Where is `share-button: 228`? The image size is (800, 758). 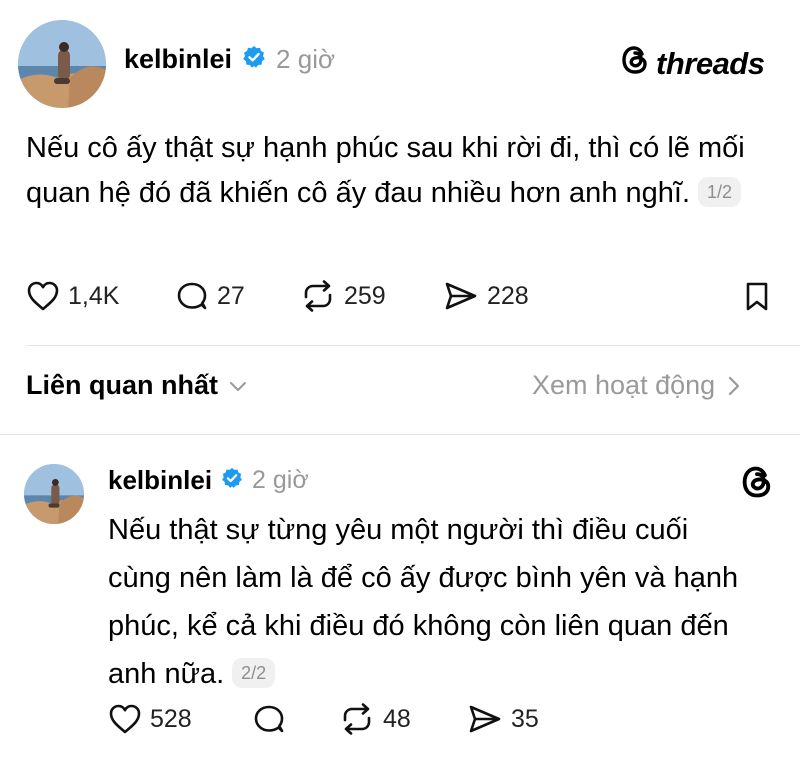 share-button: 228 is located at coordinates (486, 296).